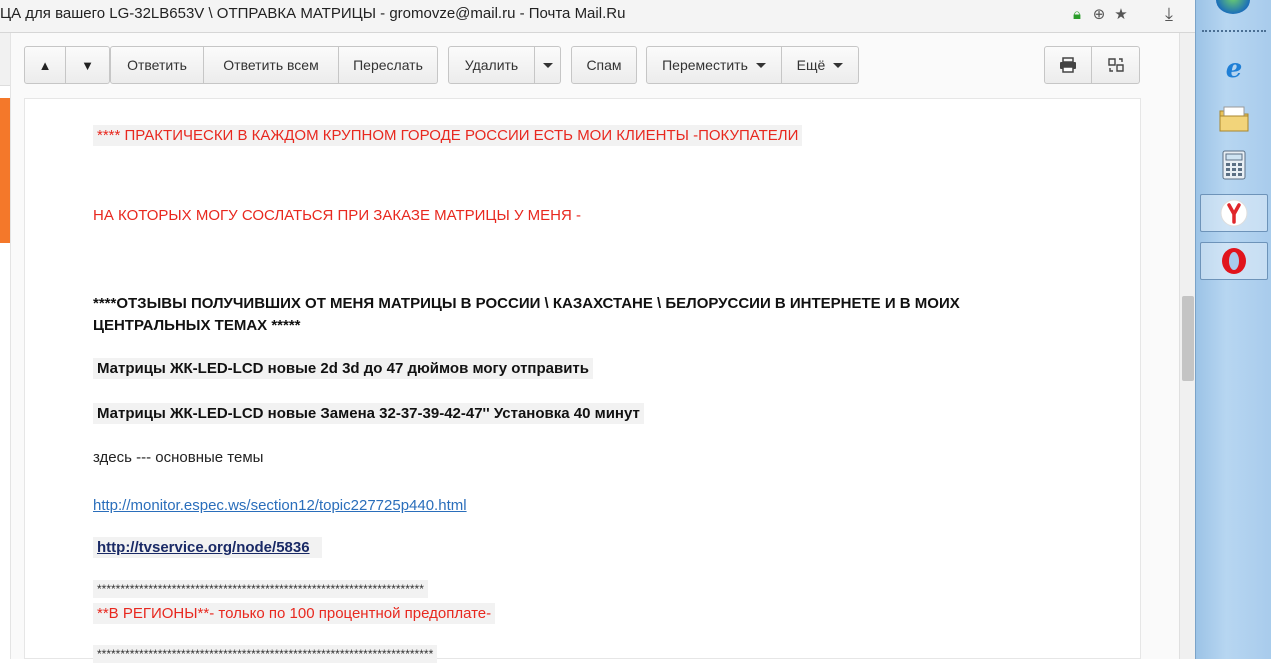 This screenshot has height=663, width=1271. Describe the element at coordinates (157, 65) in the screenshot. I see `reply-button: Ответить` at that location.